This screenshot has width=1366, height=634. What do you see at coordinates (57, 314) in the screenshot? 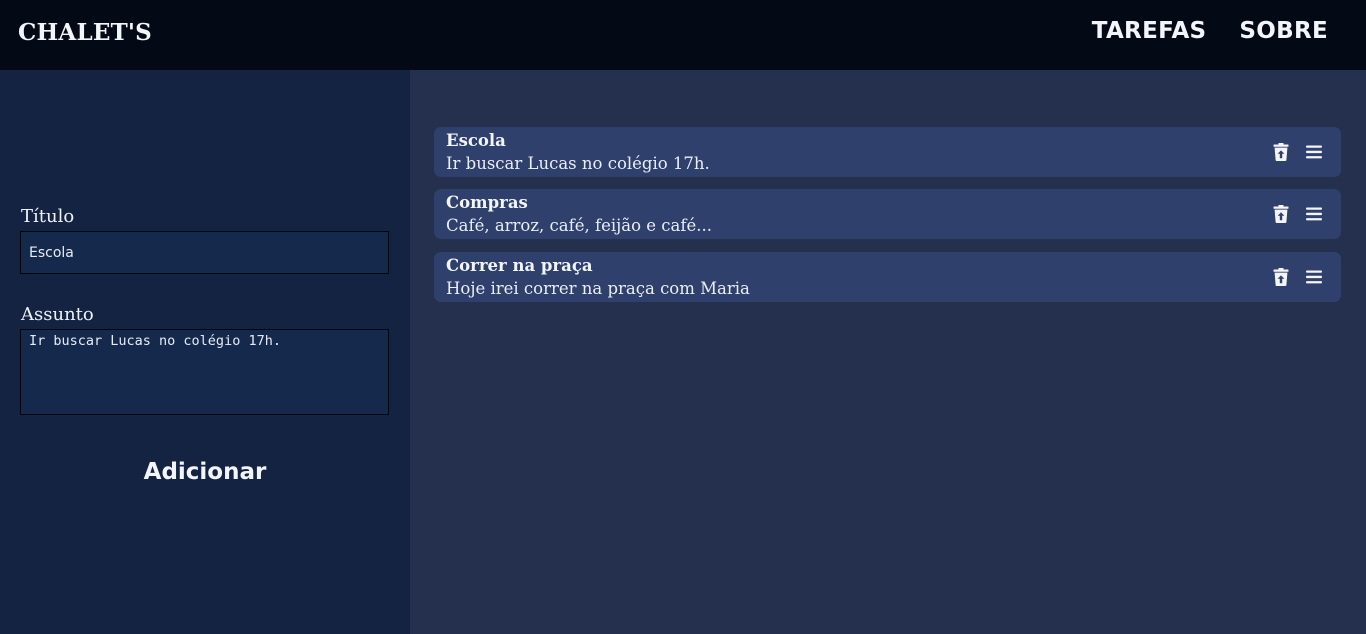
I see `subject-label: Assunto` at bounding box center [57, 314].